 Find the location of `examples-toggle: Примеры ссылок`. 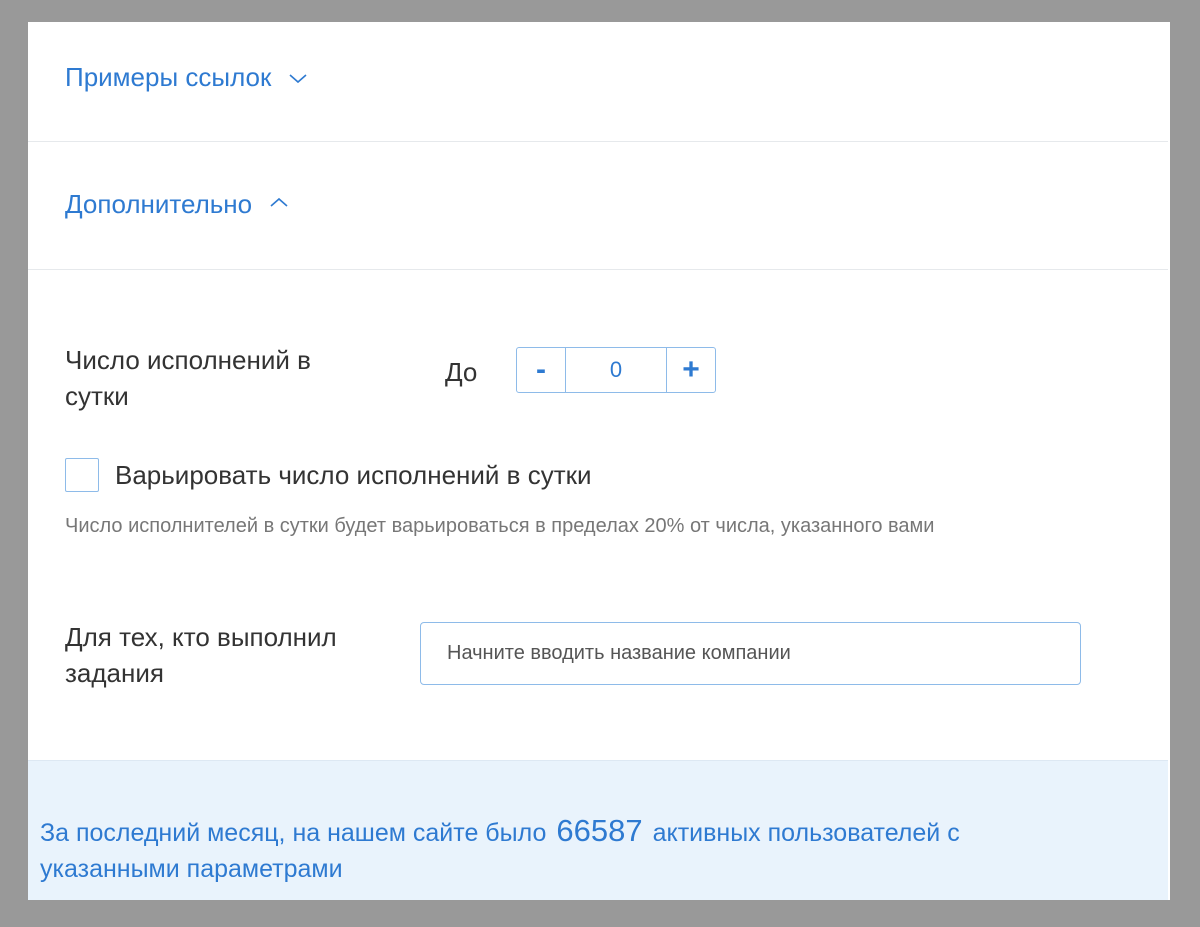

examples-toggle: Примеры ссылок is located at coordinates (187, 77).